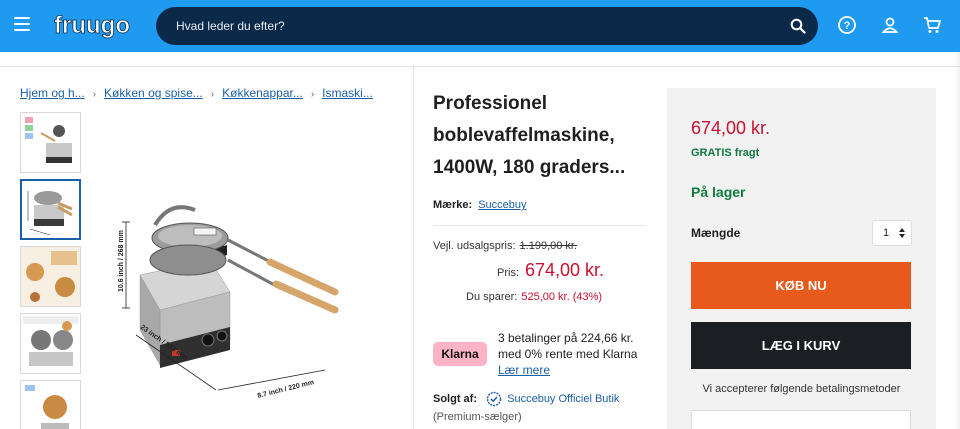 The image size is (960, 429). Describe the element at coordinates (524, 135) in the screenshot. I see `product-title-line-2: boblevaffelmaskine,` at that location.